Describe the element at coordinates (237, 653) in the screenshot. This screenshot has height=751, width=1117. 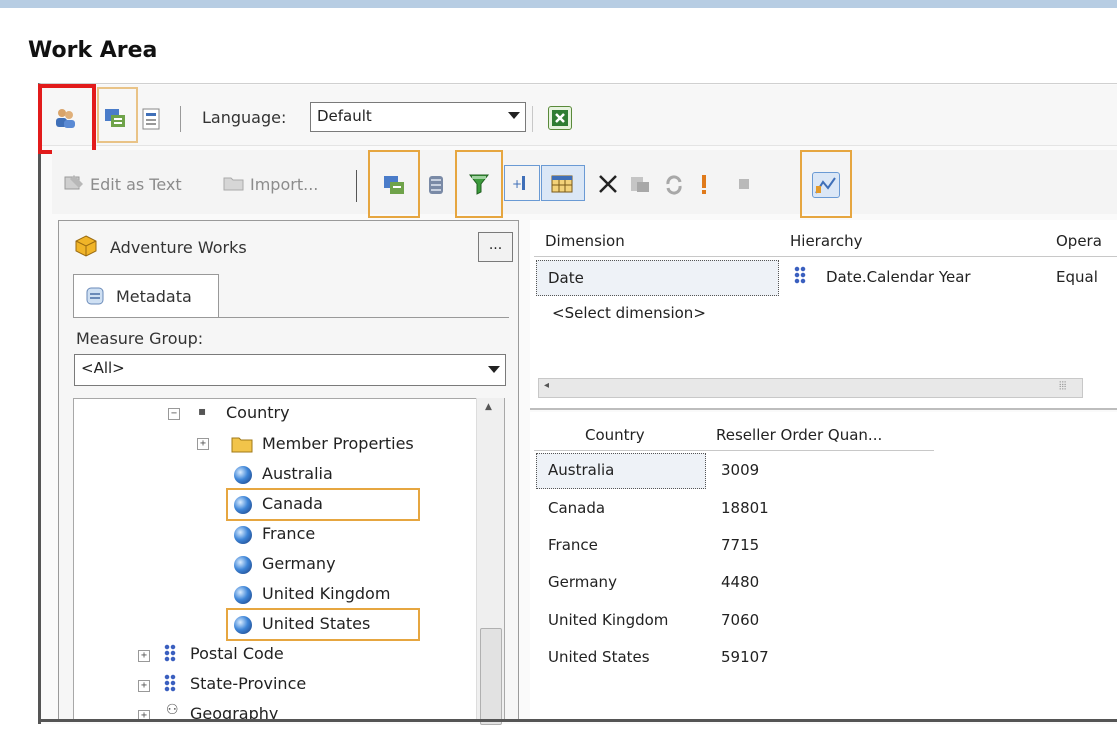
I see `tree-item-postal-code: Postal Code` at that location.